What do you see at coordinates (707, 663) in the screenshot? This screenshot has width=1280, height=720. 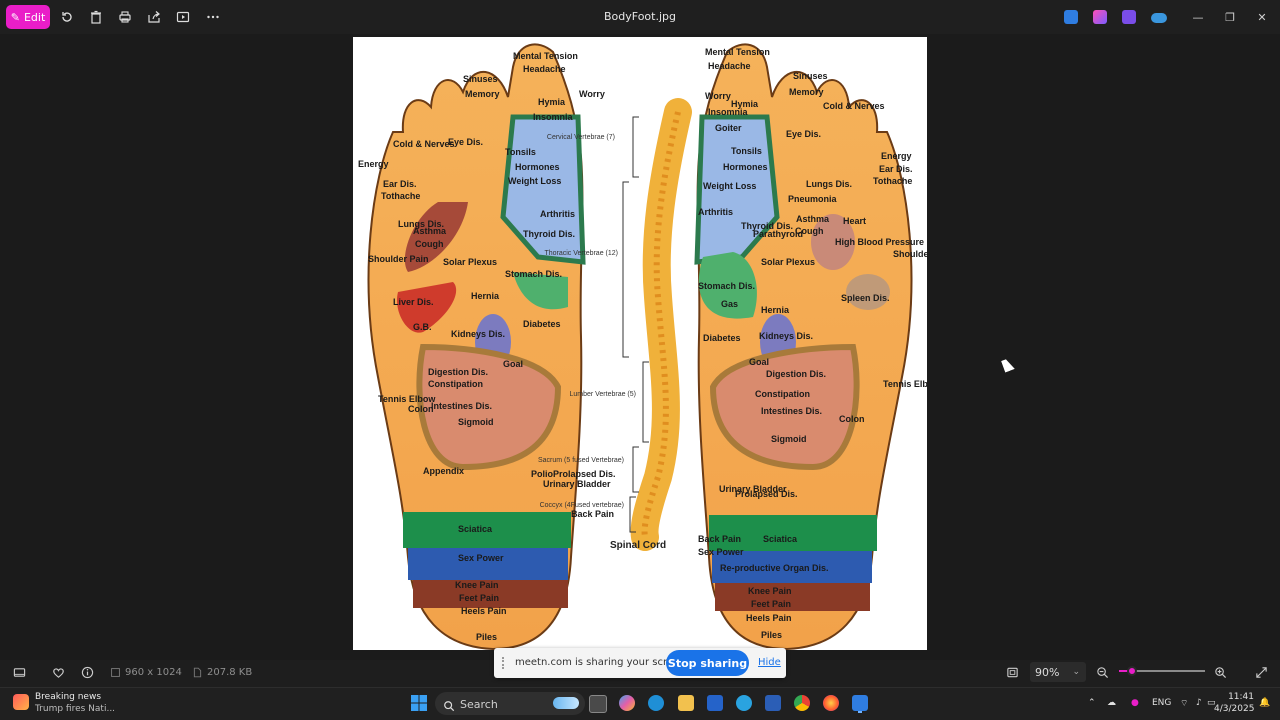 I see `stop-sharing-button: Stop sharing` at bounding box center [707, 663].